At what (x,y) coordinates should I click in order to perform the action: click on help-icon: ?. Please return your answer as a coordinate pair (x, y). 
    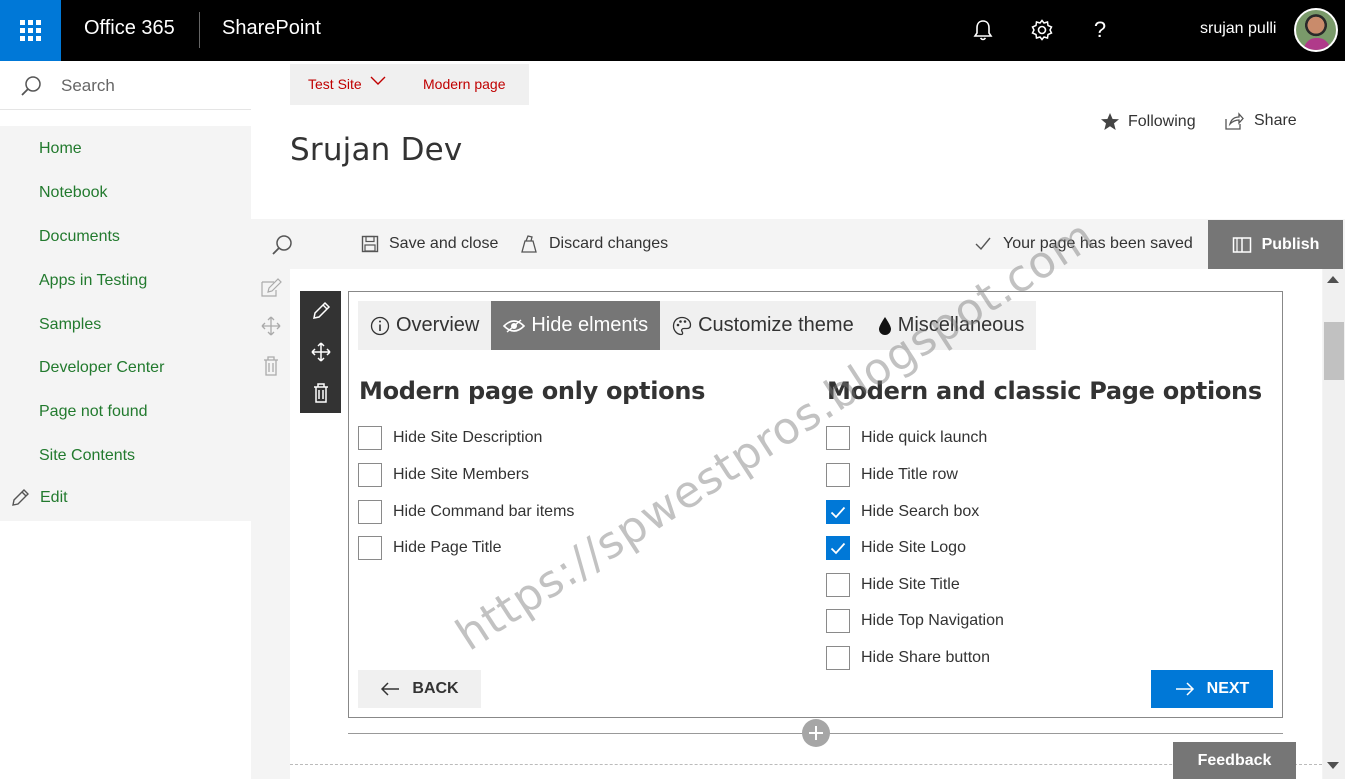
    Looking at the image, I should click on (1100, 29).